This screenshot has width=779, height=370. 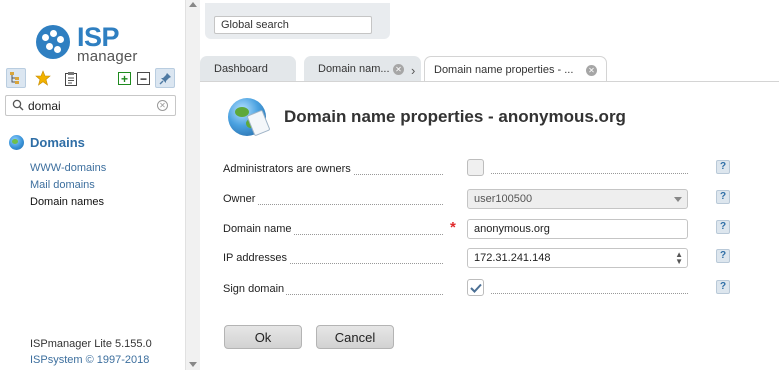 I want to click on expand-plus-icon: +, so click(x=124, y=78).